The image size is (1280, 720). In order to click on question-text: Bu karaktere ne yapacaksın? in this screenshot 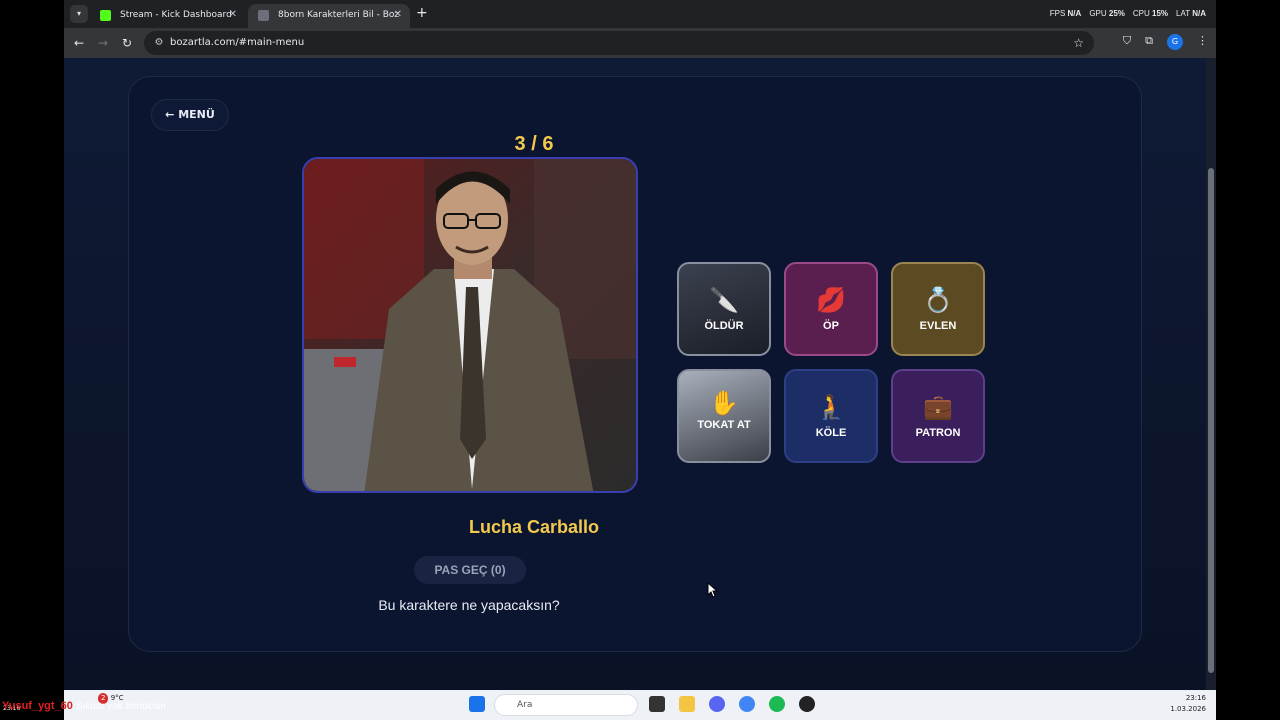, I will do `click(469, 605)`.